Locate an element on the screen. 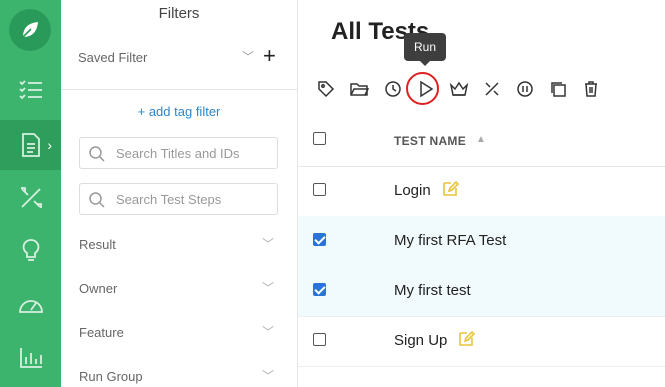  clock-icon is located at coordinates (393, 89).